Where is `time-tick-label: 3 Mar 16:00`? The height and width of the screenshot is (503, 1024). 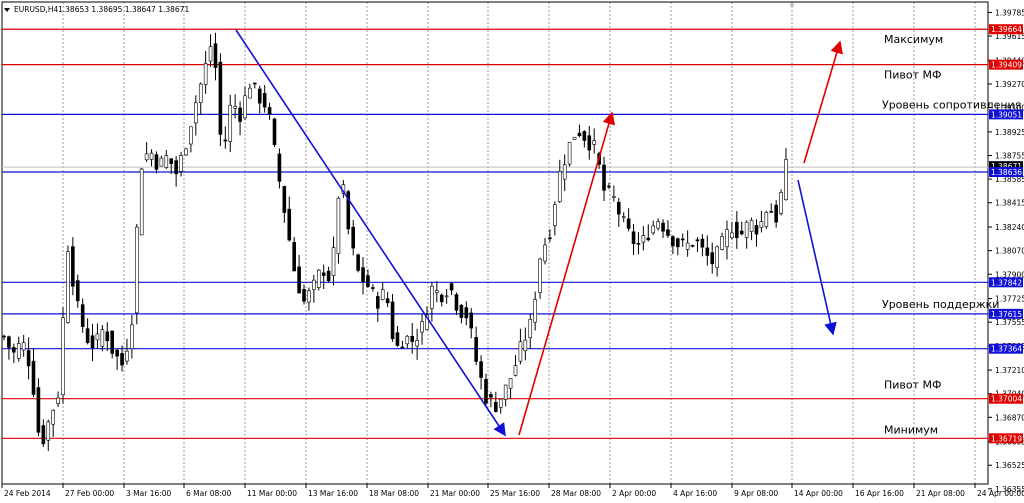 time-tick-label: 3 Mar 16:00 is located at coordinates (149, 493).